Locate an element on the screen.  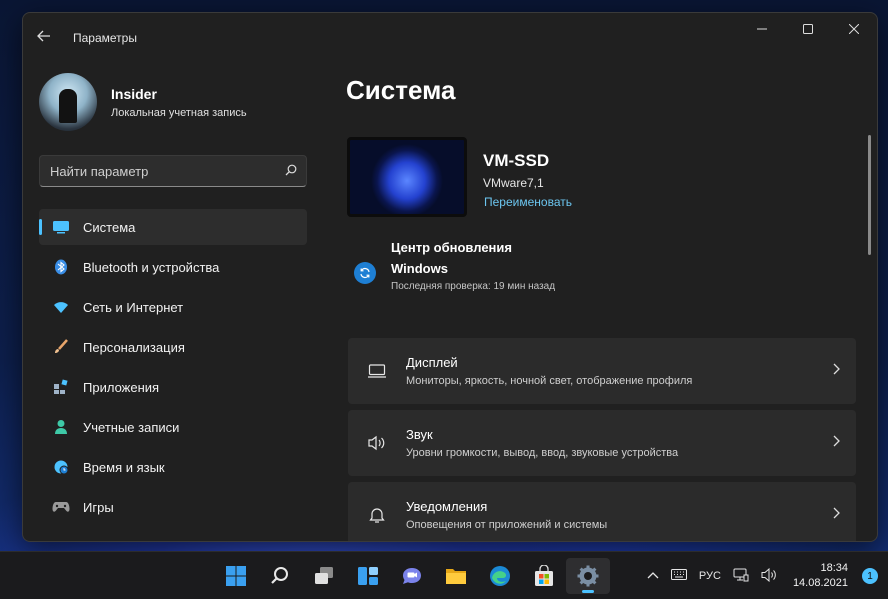
maximize-icon is located at coordinates (808, 29).